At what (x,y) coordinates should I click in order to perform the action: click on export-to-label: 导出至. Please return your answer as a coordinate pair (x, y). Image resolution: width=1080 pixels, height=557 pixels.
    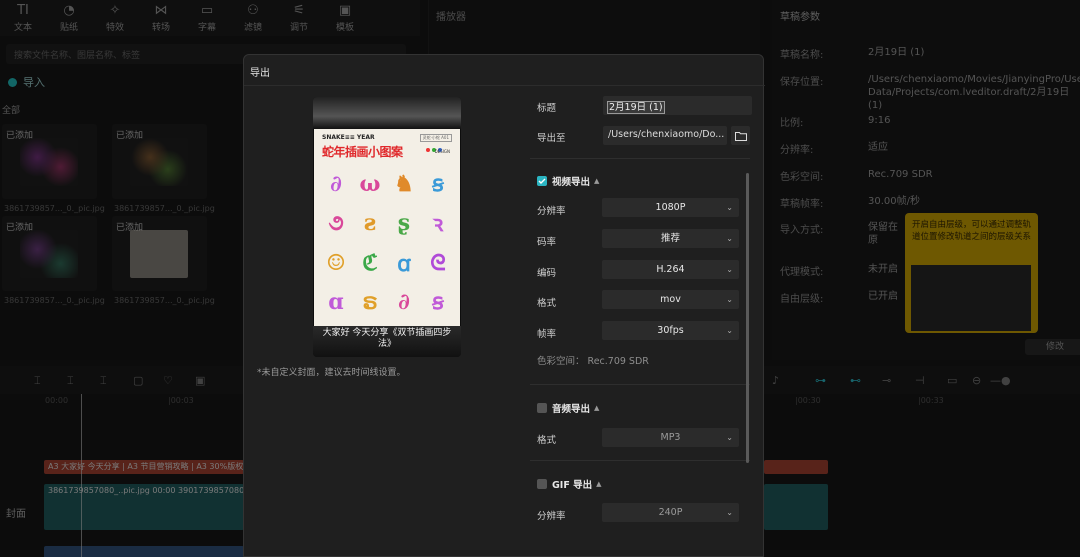
    Looking at the image, I should click on (551, 138).